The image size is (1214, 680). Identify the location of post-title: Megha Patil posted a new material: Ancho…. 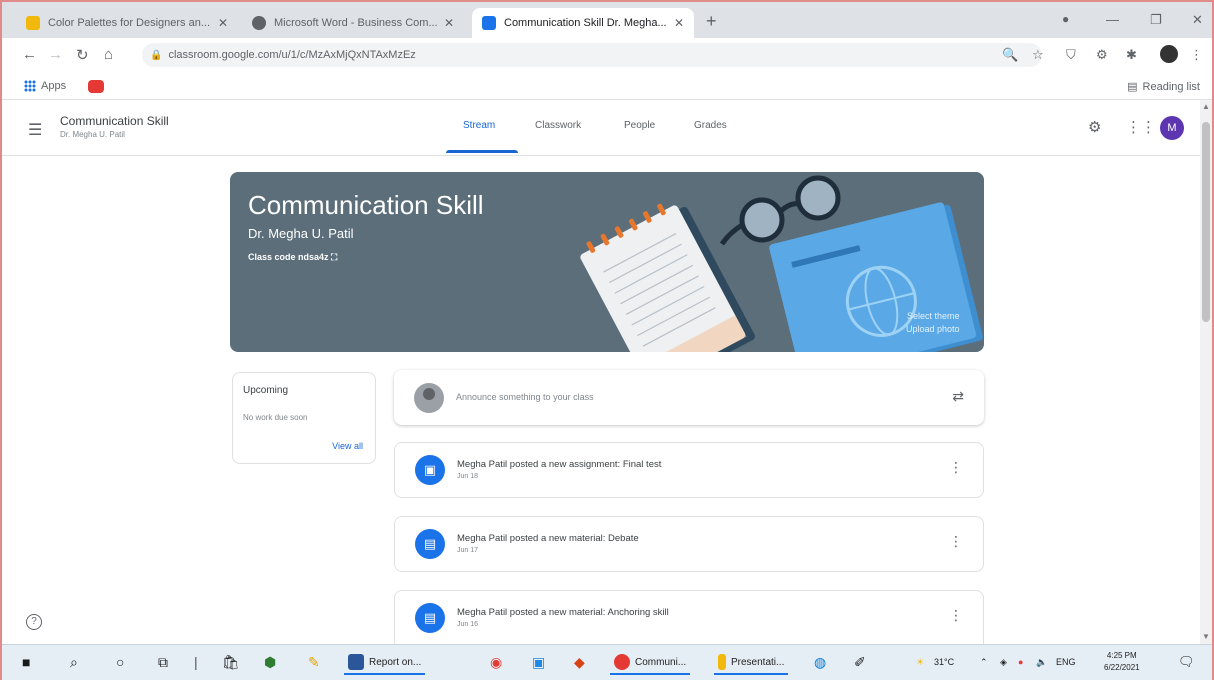
(563, 612).